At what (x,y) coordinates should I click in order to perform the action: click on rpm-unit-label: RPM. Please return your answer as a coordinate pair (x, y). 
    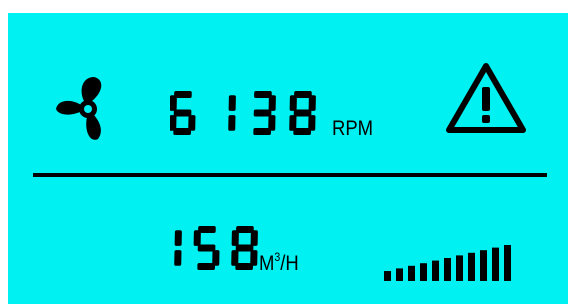
    Looking at the image, I should click on (353, 128).